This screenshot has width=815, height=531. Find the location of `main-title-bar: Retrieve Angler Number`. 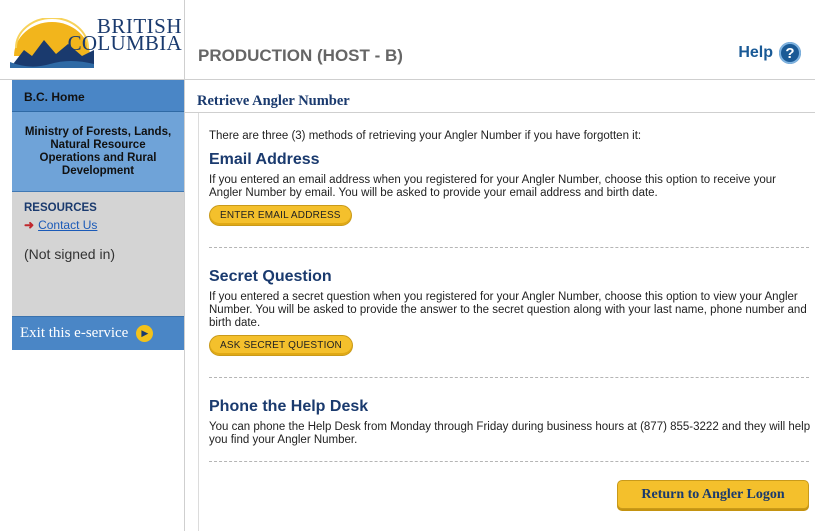

main-title-bar: Retrieve Angler Number is located at coordinates (500, 96).